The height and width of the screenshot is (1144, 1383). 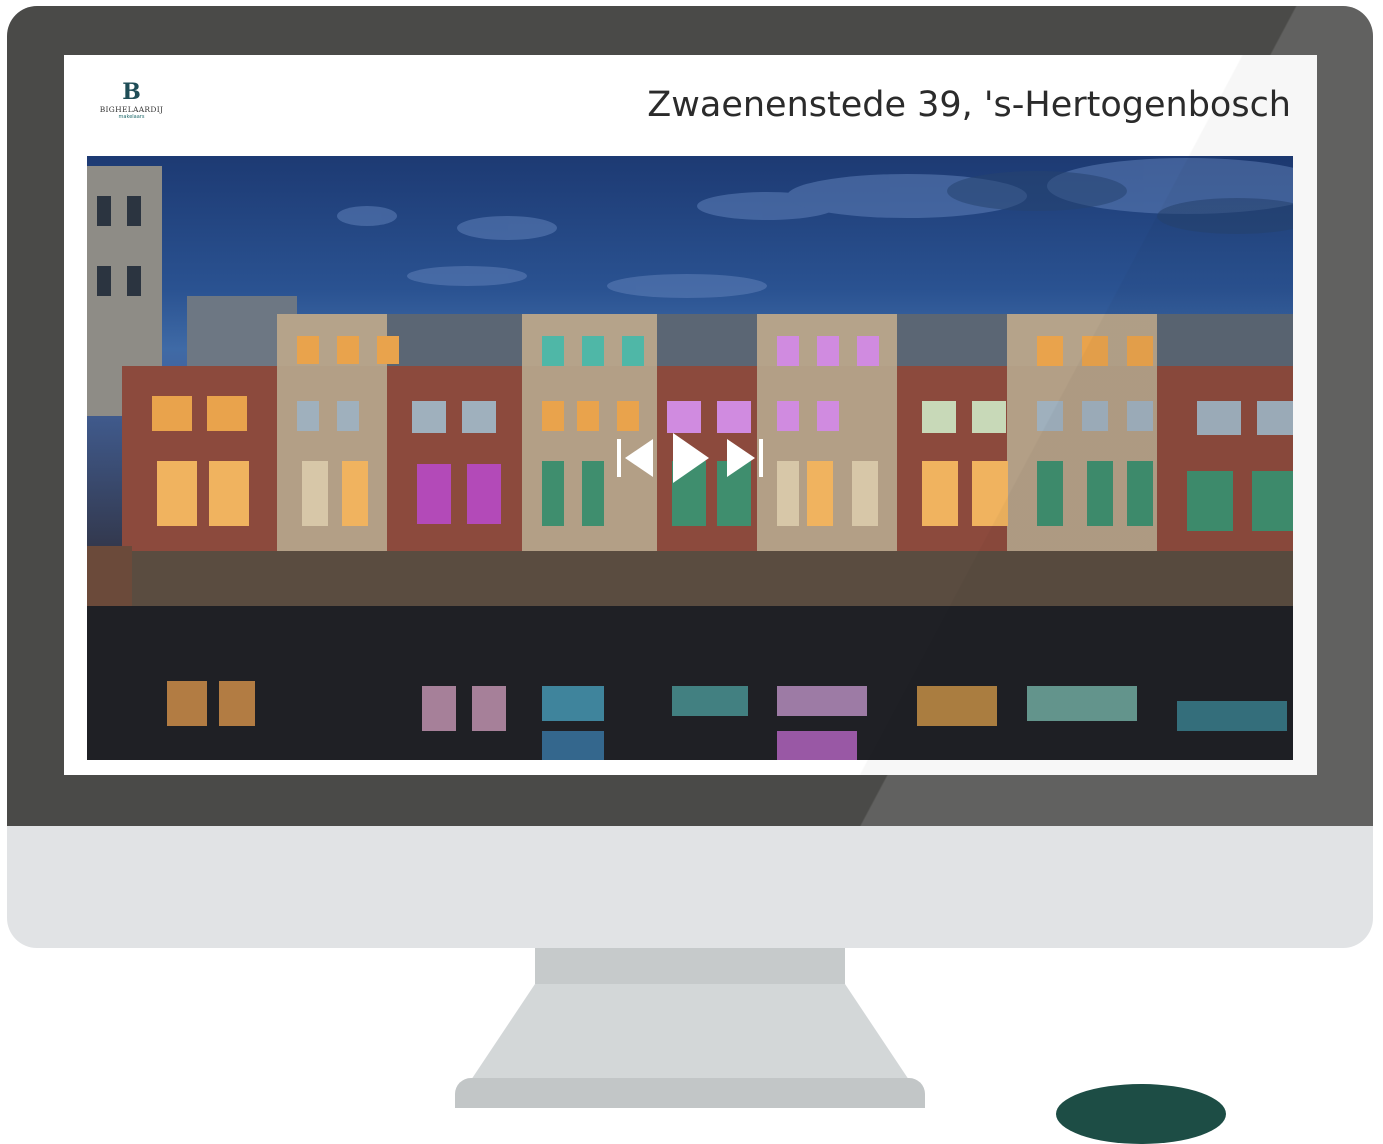 I want to click on play-icon, so click(x=690, y=458).